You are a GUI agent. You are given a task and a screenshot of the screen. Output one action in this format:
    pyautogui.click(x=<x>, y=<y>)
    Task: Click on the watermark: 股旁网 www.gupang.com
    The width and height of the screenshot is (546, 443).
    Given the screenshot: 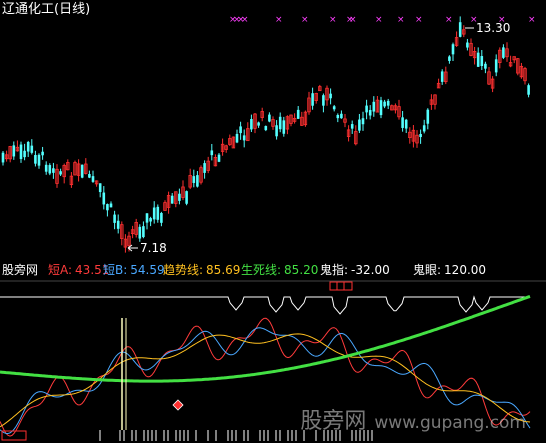 What is the action you would take?
    pyautogui.click(x=413, y=419)
    